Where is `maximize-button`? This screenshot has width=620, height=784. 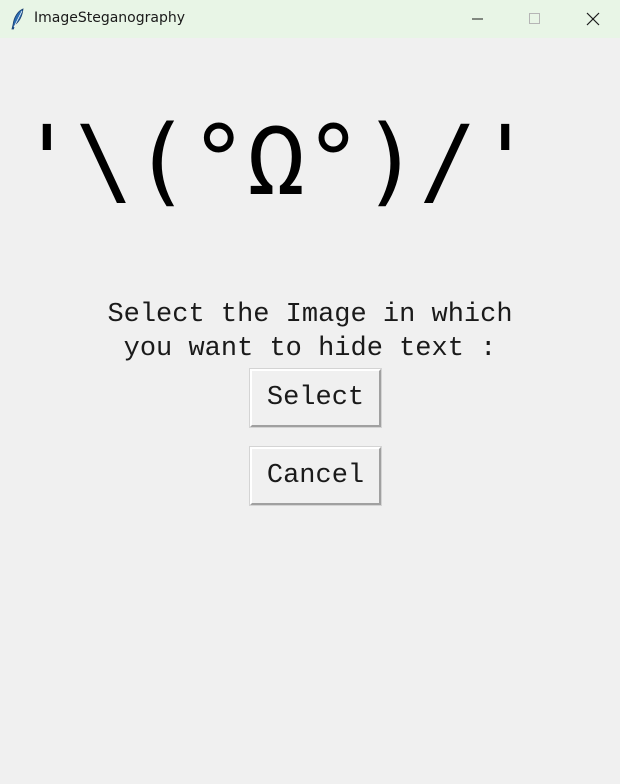 maximize-button is located at coordinates (534, 19).